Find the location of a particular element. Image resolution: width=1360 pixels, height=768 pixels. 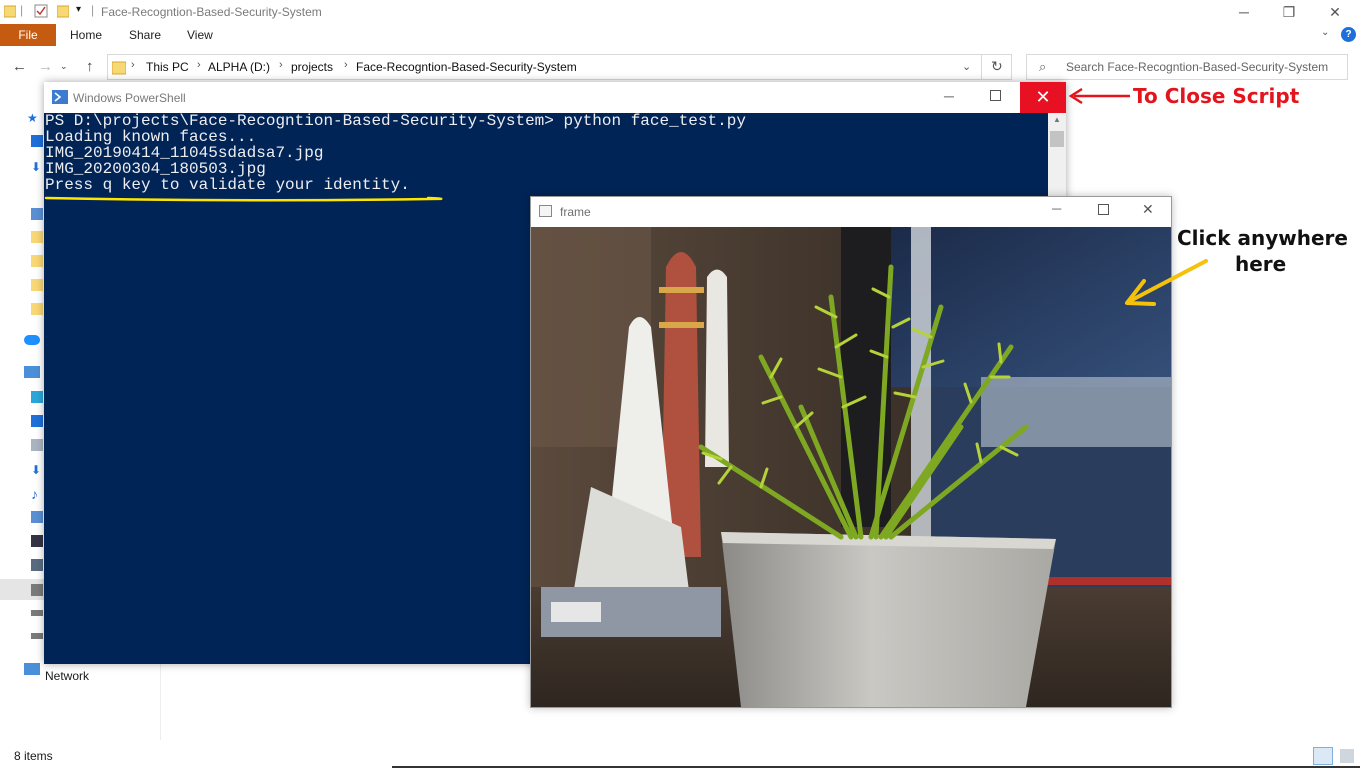

annotation-click-line2: here is located at coordinates (1261, 264).